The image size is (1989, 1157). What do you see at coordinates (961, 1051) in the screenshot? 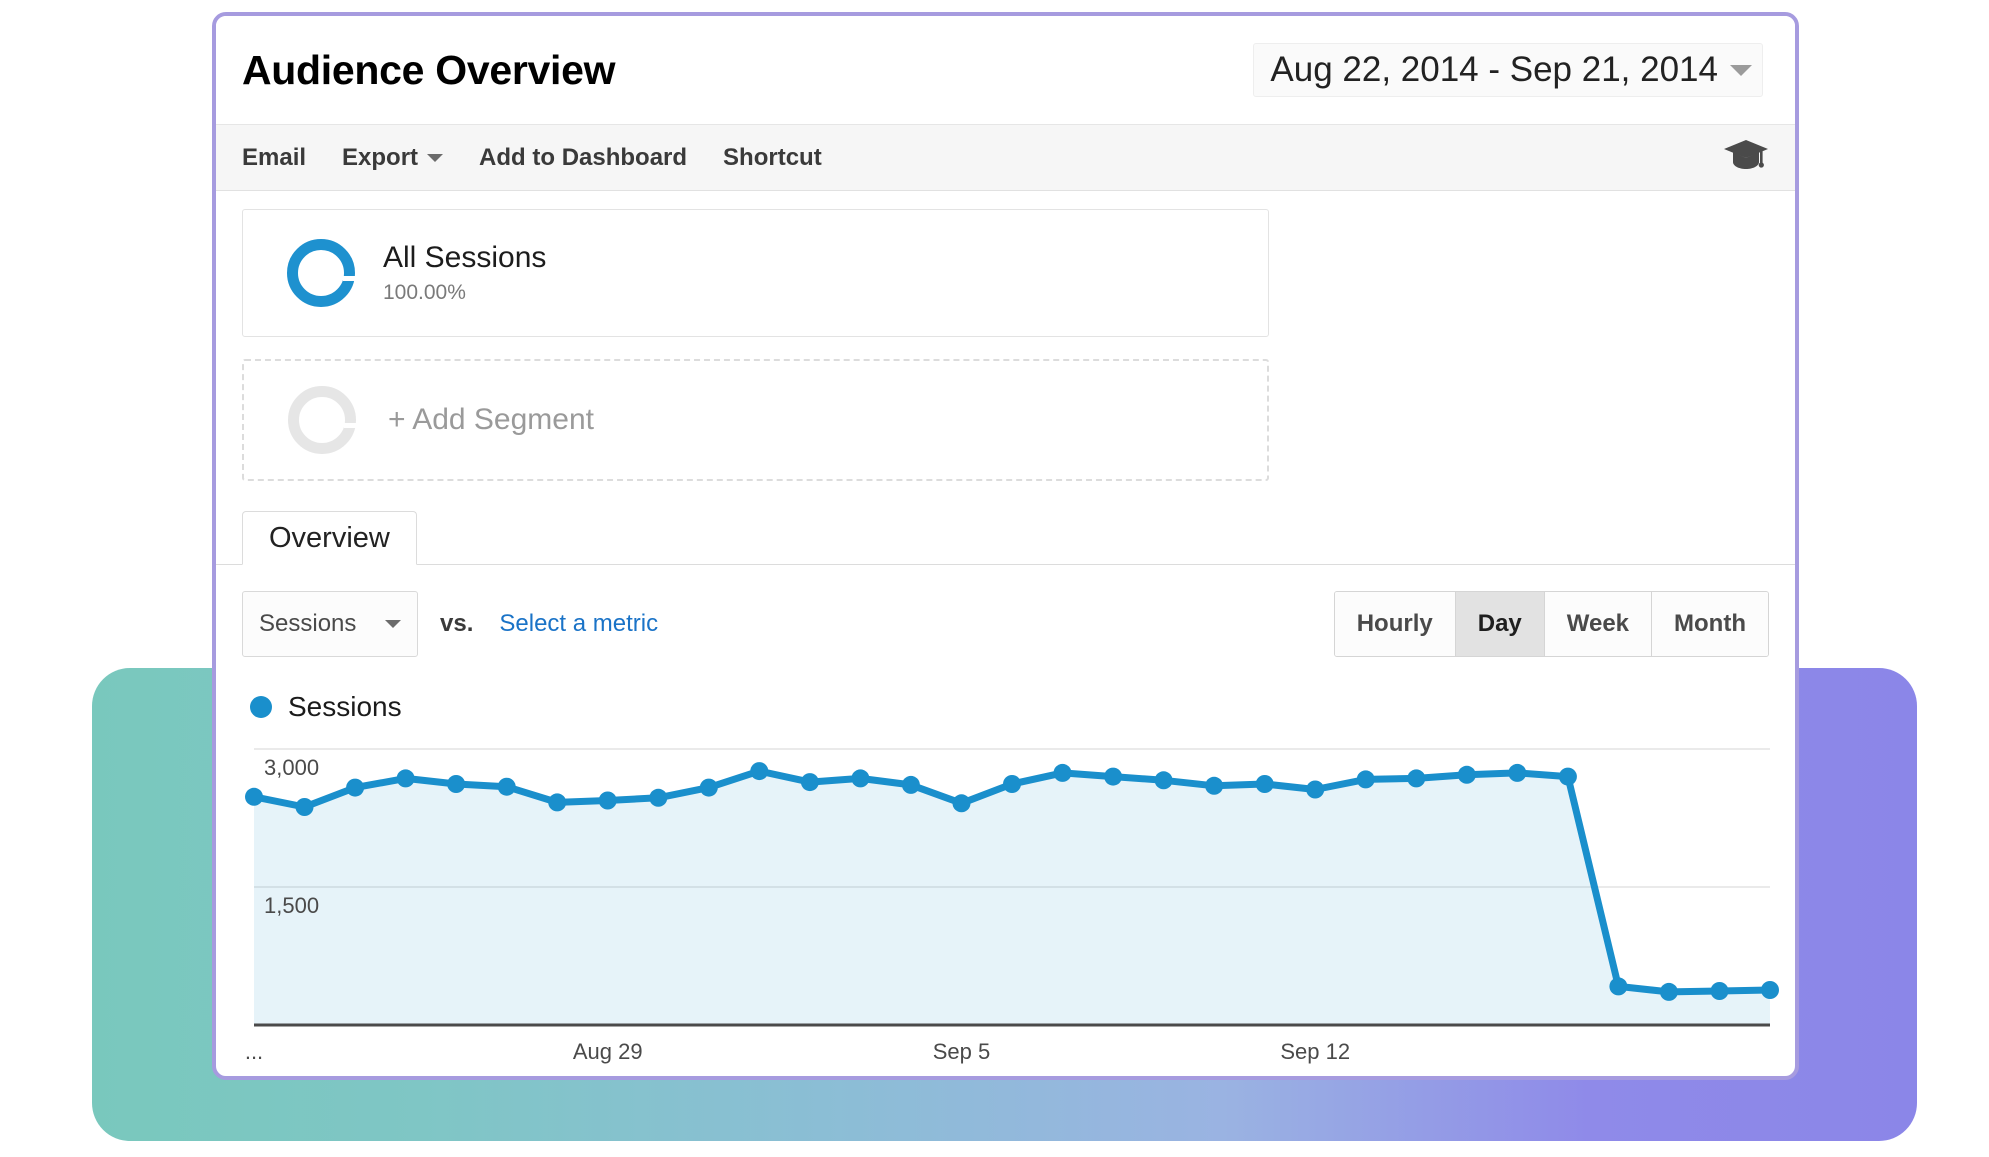
I see `x-axis-tick-label: Sep 5` at bounding box center [961, 1051].